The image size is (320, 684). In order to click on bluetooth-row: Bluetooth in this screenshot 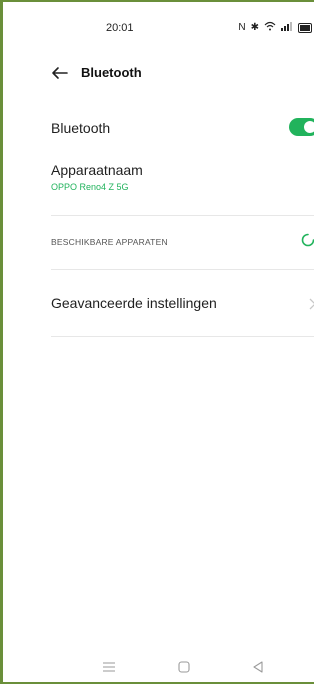, I will do `click(182, 128)`.